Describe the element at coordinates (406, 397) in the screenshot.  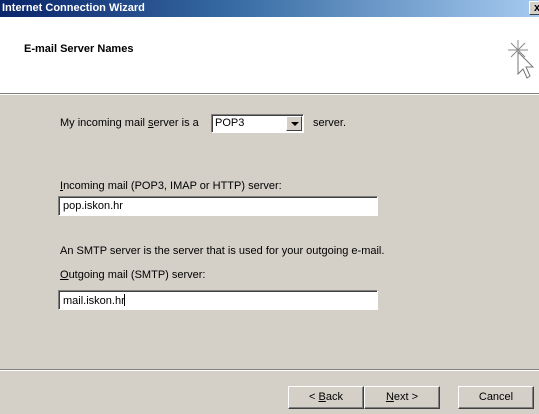
I see `next-label-text: ext >` at that location.